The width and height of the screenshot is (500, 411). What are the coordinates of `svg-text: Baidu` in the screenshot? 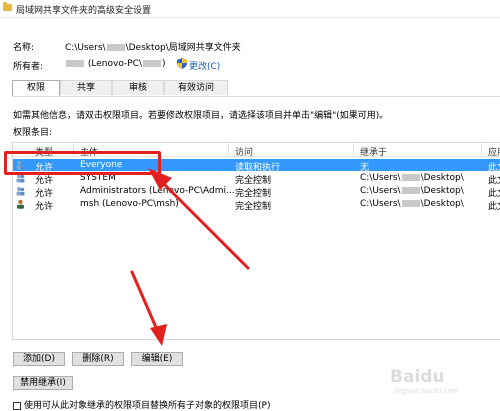 It's located at (417, 377).